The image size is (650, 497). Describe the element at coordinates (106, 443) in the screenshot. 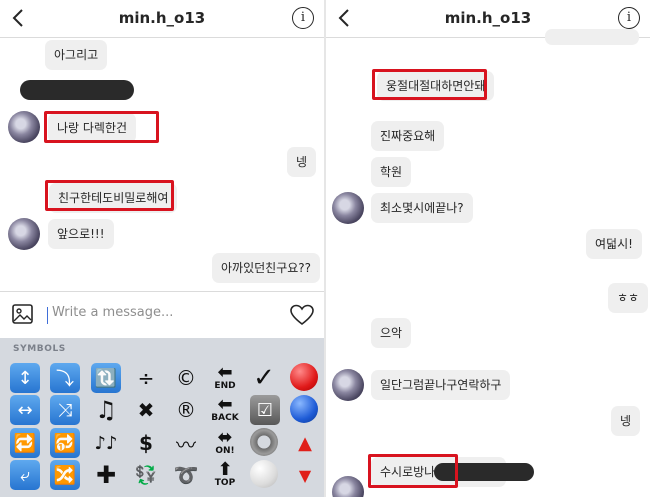

I see `emoji-key-musical-notes: ♪♪` at that location.